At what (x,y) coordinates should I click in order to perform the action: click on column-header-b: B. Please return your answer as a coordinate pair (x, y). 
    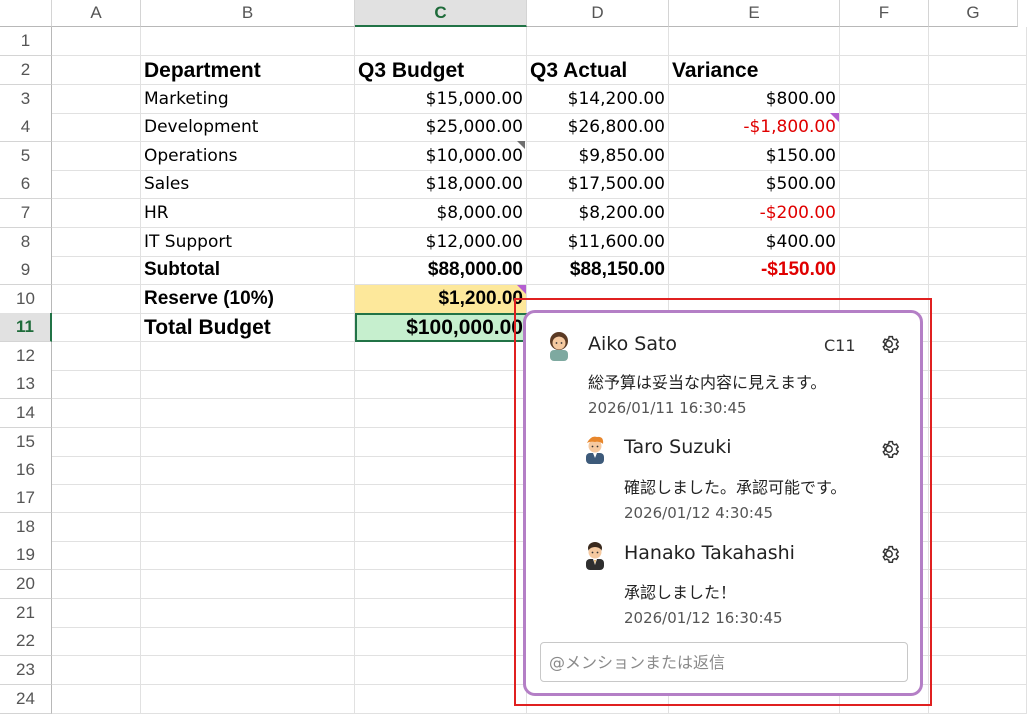
    Looking at the image, I should click on (248, 13).